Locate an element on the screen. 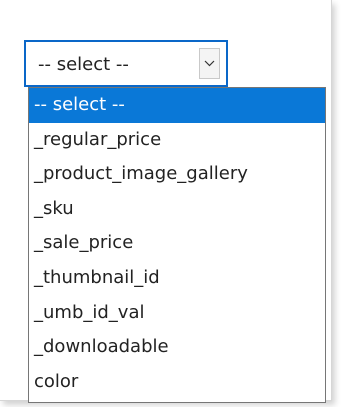  option-downloadable: _downloadable is located at coordinates (177, 347).